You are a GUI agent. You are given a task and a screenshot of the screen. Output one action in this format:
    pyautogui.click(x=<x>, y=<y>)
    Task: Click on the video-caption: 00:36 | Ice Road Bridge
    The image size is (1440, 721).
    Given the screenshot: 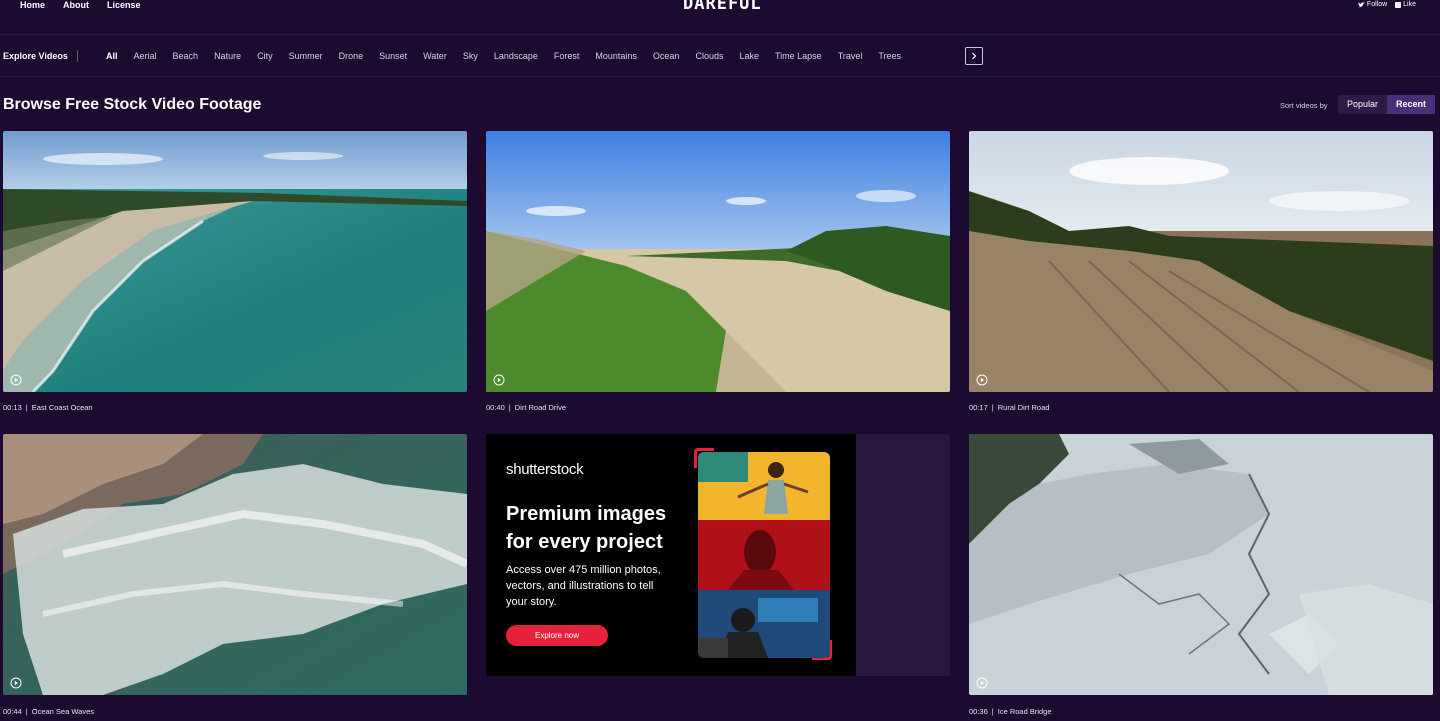 What is the action you would take?
    pyautogui.click(x=1010, y=711)
    